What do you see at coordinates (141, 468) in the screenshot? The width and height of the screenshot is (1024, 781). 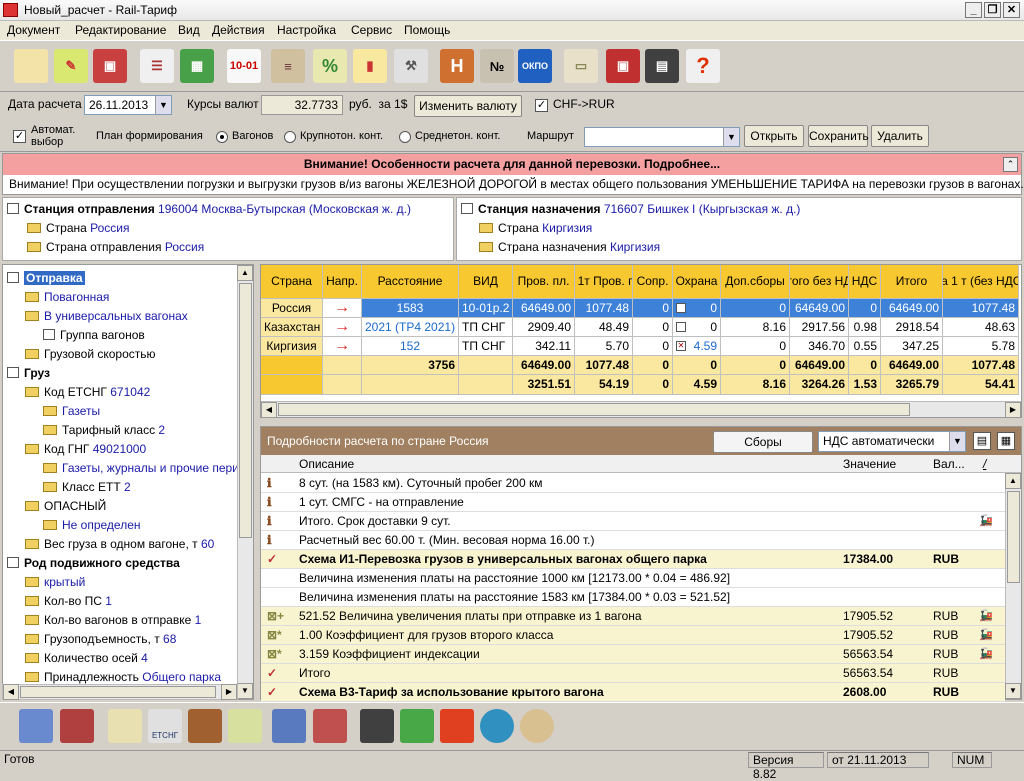 I see `tree-node: Газеты, журналы и прочие пери` at bounding box center [141, 468].